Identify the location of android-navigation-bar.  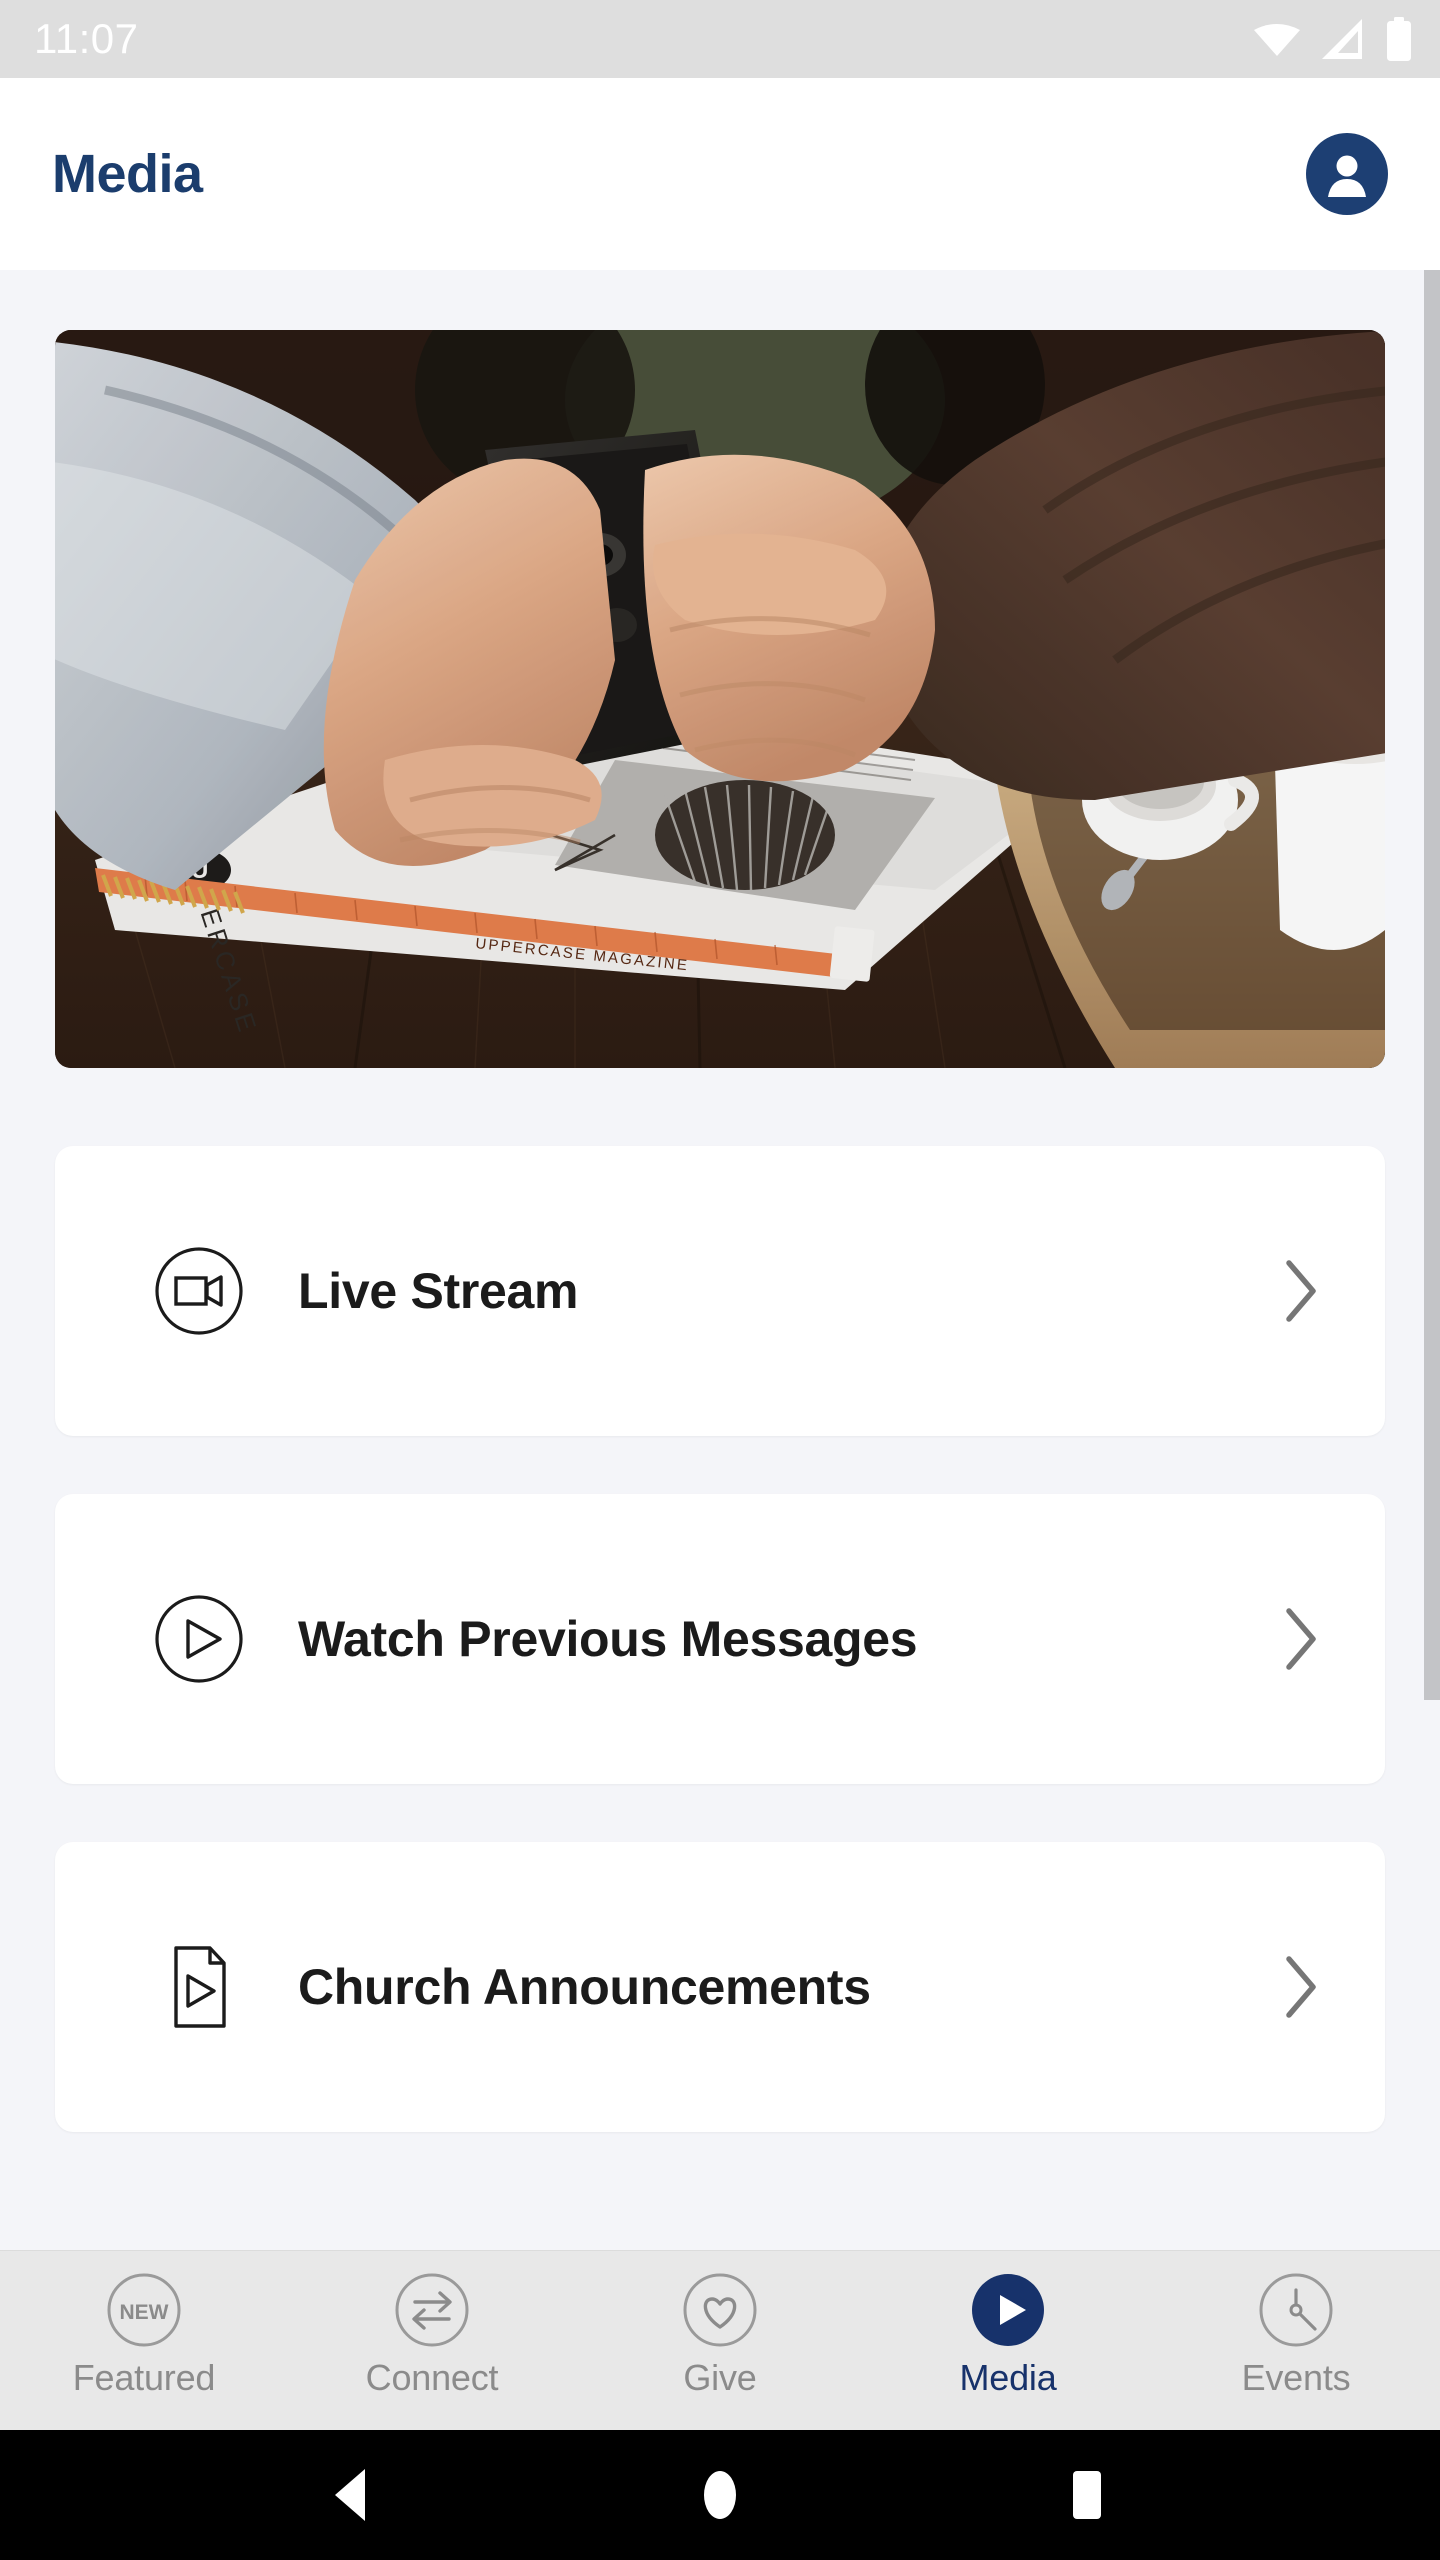
(720, 2495).